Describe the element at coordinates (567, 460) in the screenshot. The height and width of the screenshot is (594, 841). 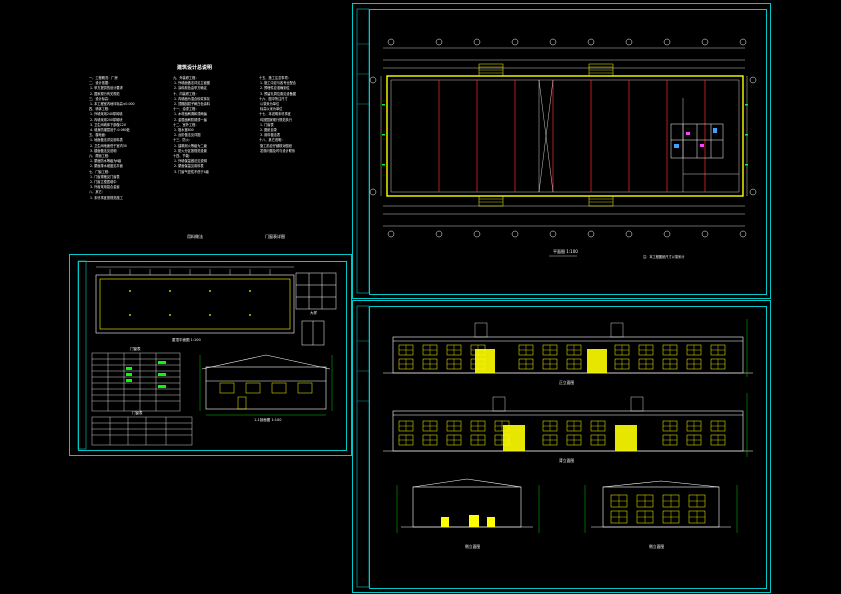
I see `elevation-2-label: 背立面图` at that location.